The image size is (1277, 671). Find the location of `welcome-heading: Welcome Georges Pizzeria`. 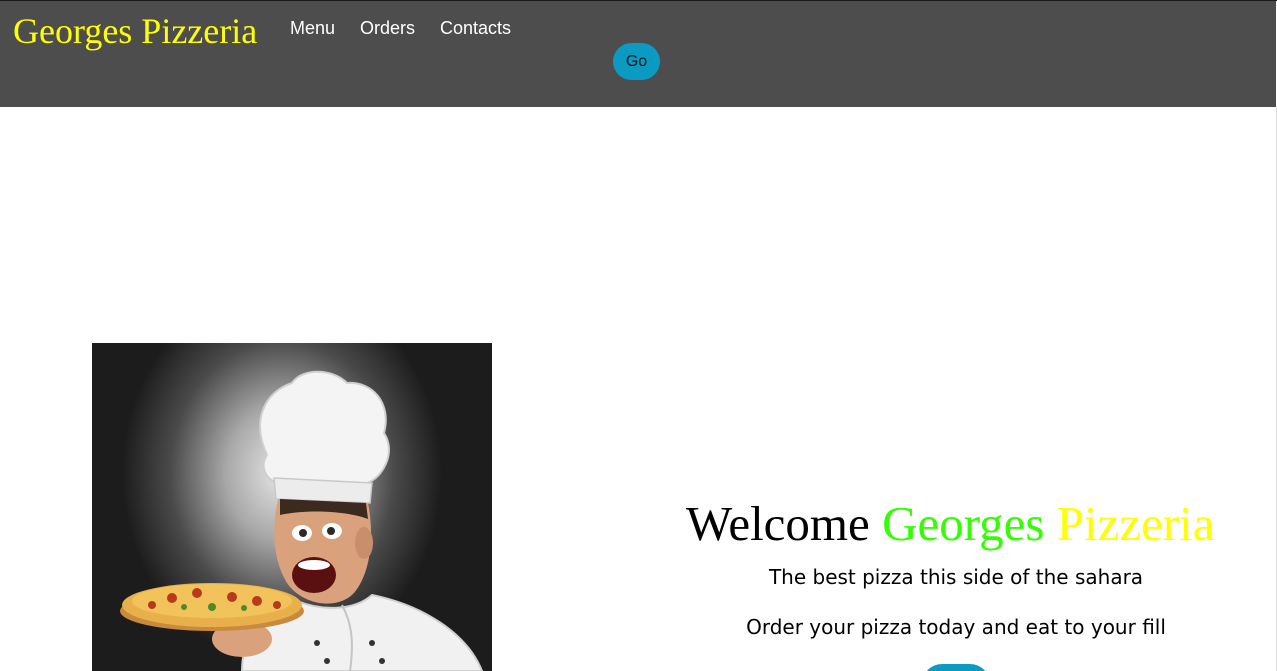

welcome-heading: Welcome Georges Pizzeria is located at coordinates (950, 524).